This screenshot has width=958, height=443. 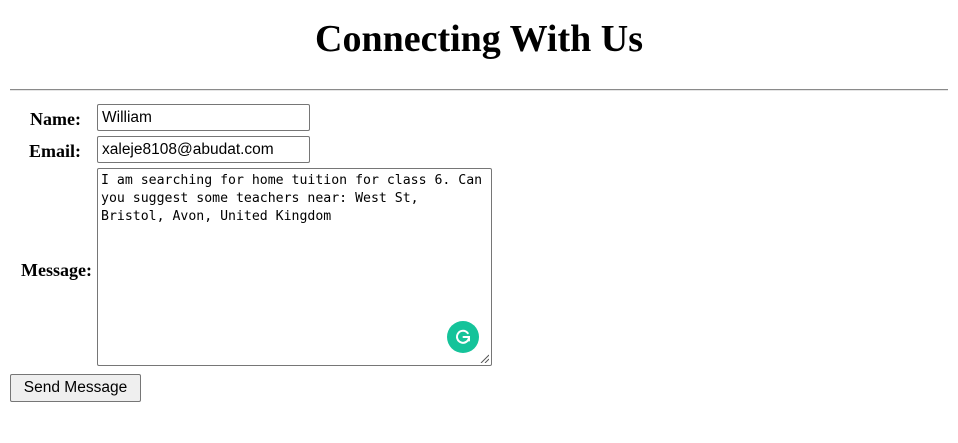 I want to click on horizontal-rule, so click(x=479, y=90).